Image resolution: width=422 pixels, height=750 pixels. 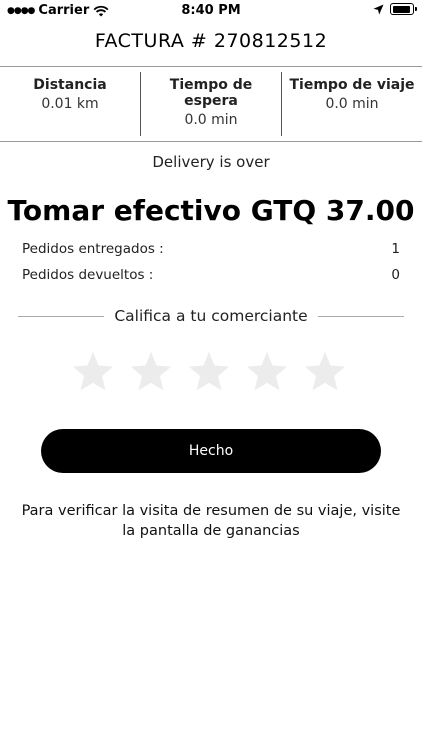 I want to click on clock: 8:40 PM, so click(x=211, y=10).